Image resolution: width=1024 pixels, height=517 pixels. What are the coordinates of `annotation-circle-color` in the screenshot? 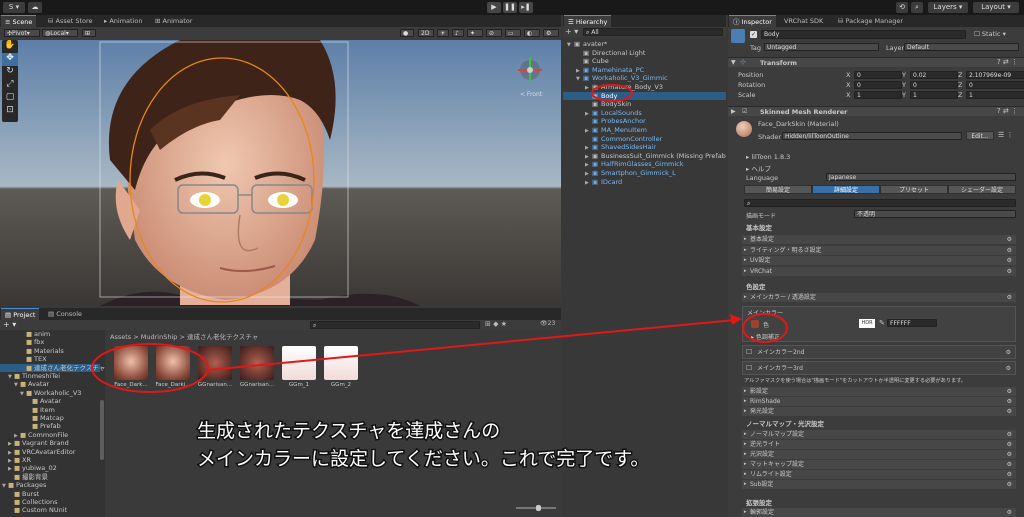 It's located at (765, 328).